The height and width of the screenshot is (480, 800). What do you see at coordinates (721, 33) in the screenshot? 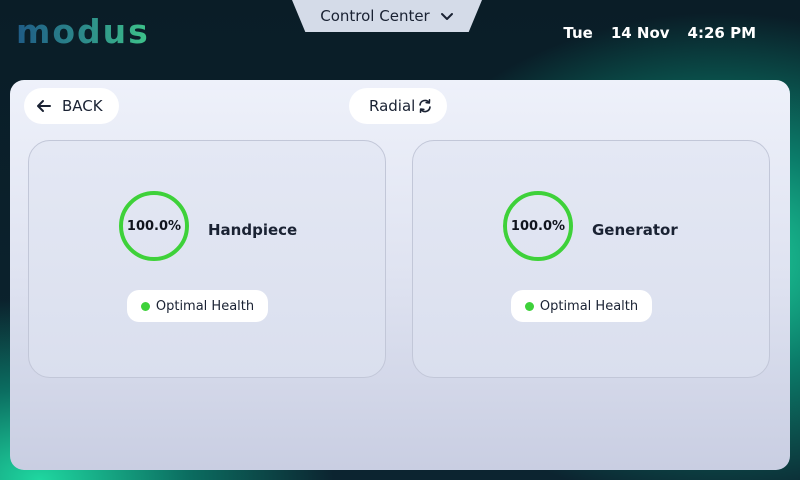
I see `time-label: 4:26 PM` at bounding box center [721, 33].